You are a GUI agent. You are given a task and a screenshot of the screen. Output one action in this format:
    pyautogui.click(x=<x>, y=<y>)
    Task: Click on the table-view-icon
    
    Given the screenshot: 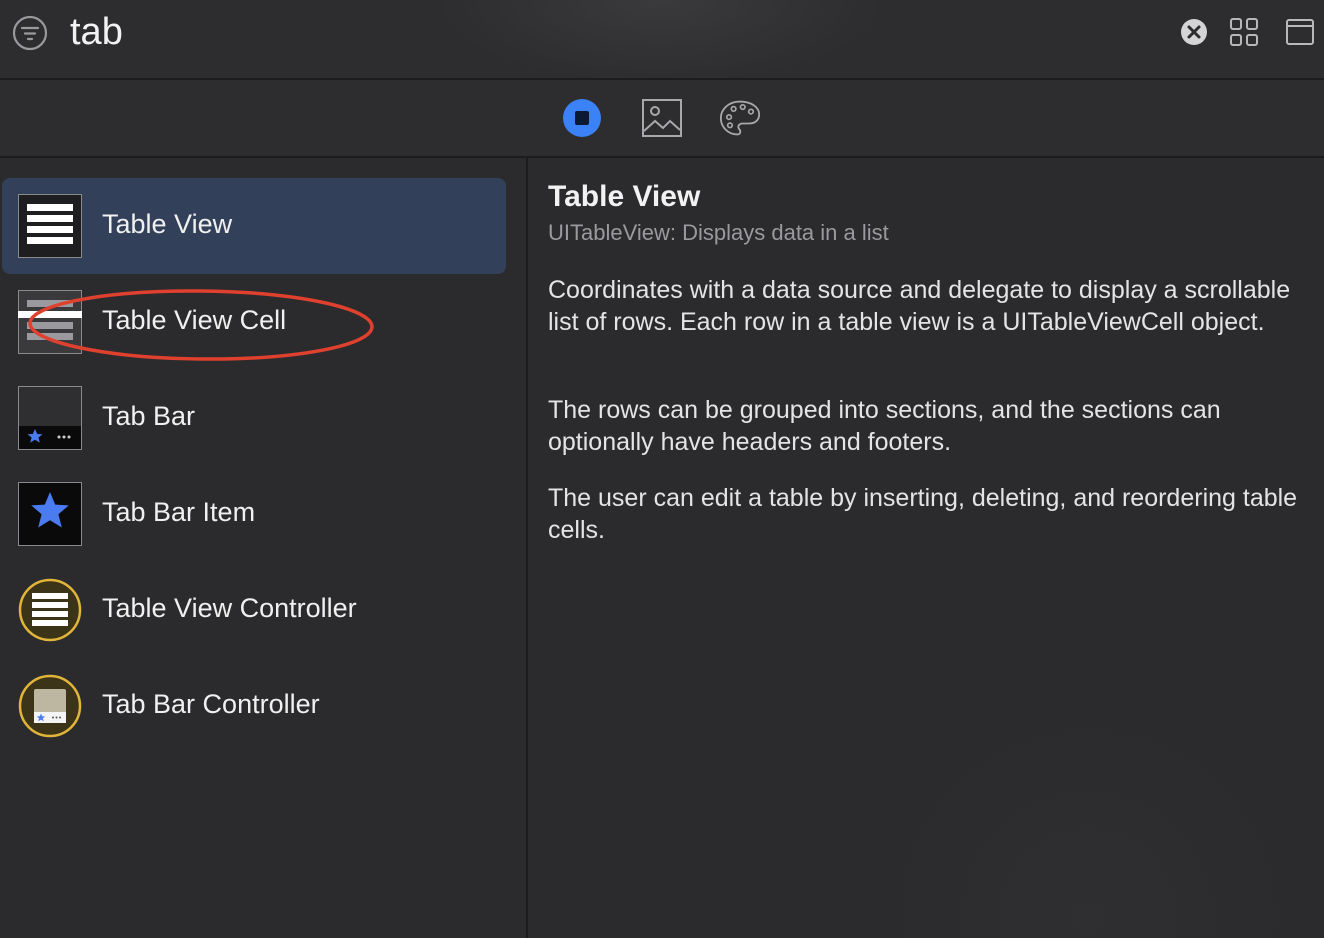 What is the action you would take?
    pyautogui.click(x=50, y=226)
    